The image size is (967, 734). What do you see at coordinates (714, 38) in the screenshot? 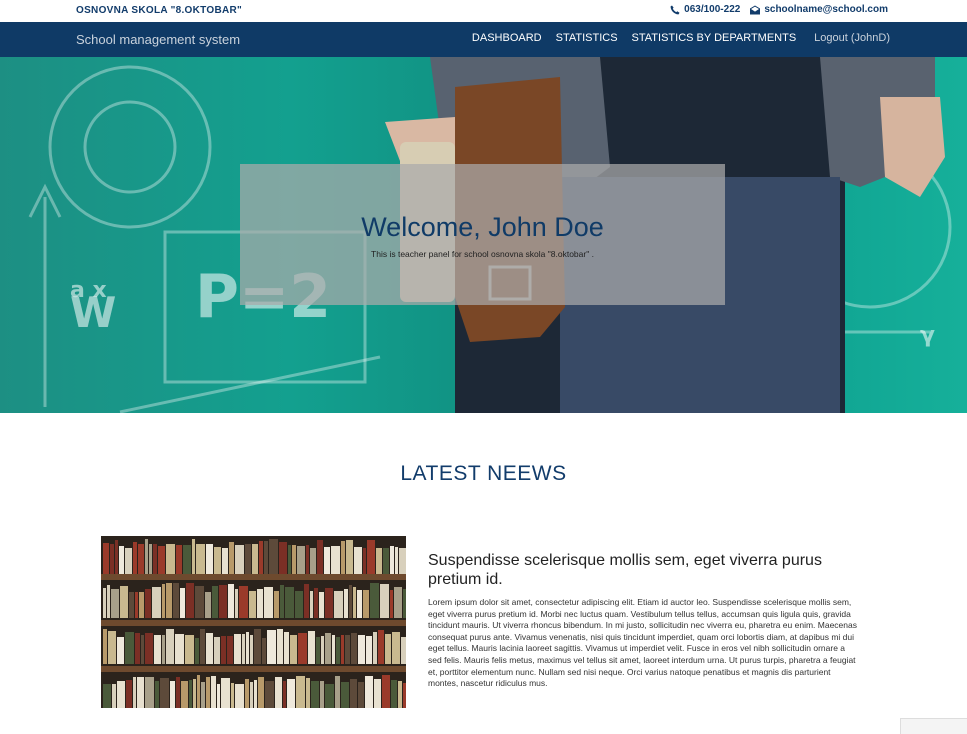
I see `nav-statistics-by-departments: STATISTICS BY DEPARTMENTS` at bounding box center [714, 38].